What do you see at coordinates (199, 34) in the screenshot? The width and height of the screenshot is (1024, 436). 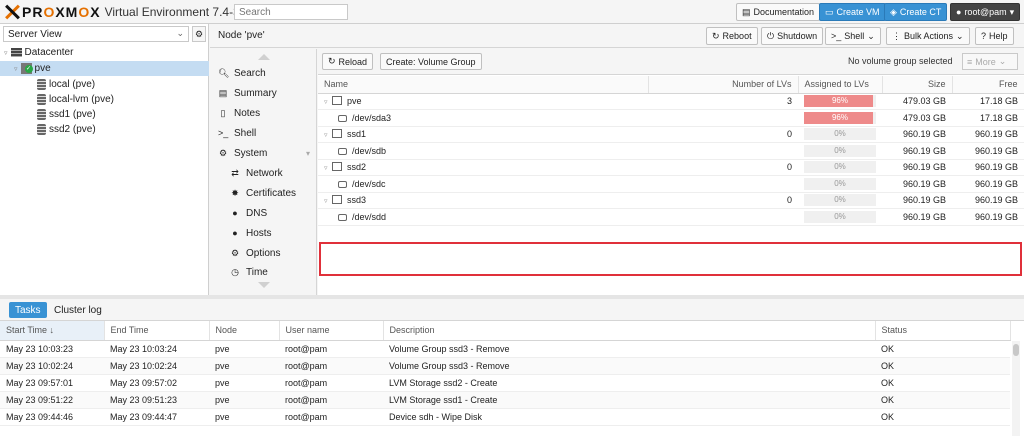 I see `gear-icon: ⚙` at bounding box center [199, 34].